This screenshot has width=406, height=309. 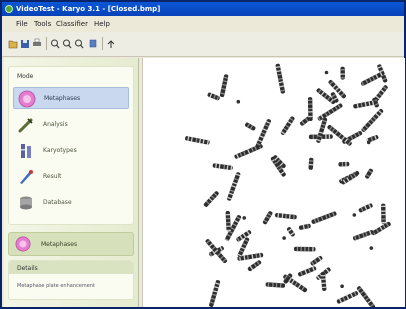 What do you see at coordinates (71, 177) in the screenshot?
I see `sidebar-item-result: Result` at bounding box center [71, 177].